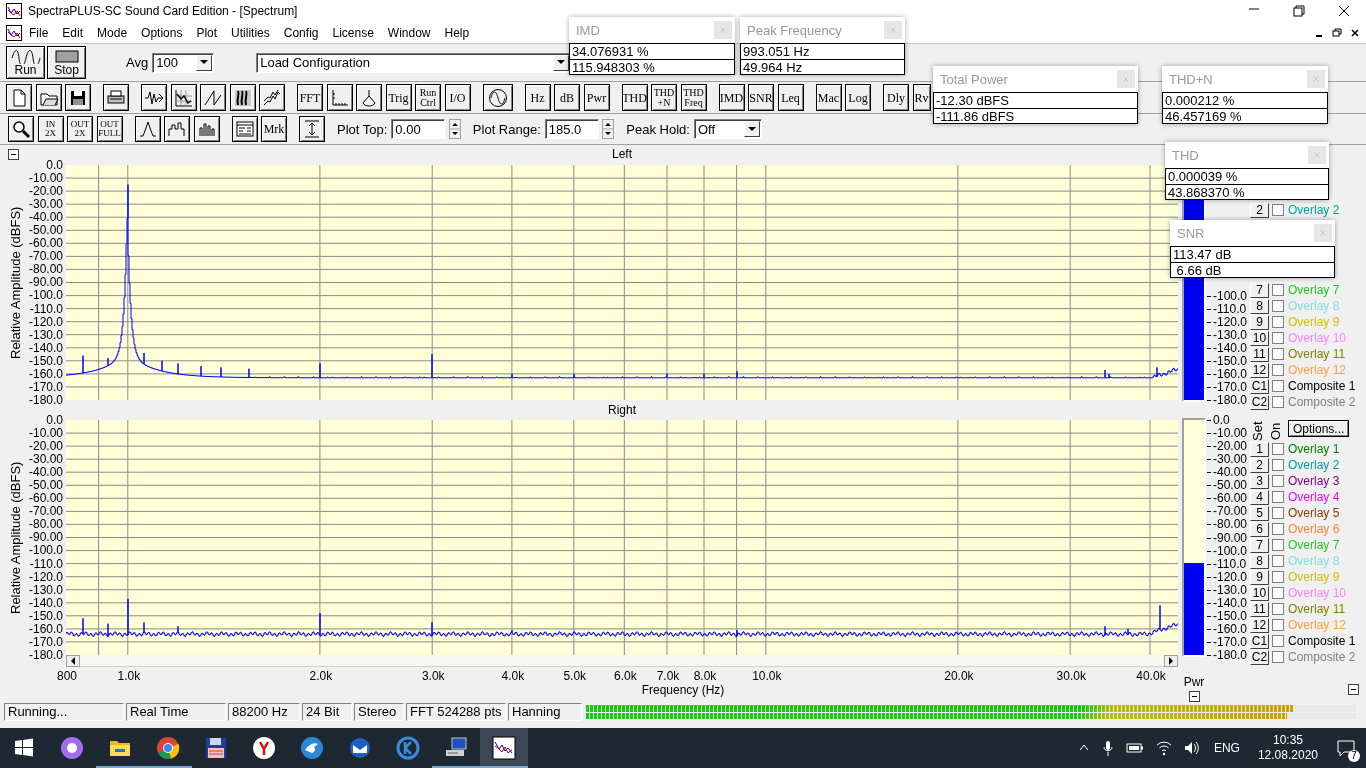 This screenshot has height=768, width=1366. I want to click on toolbar-button: Dly, so click(896, 97).